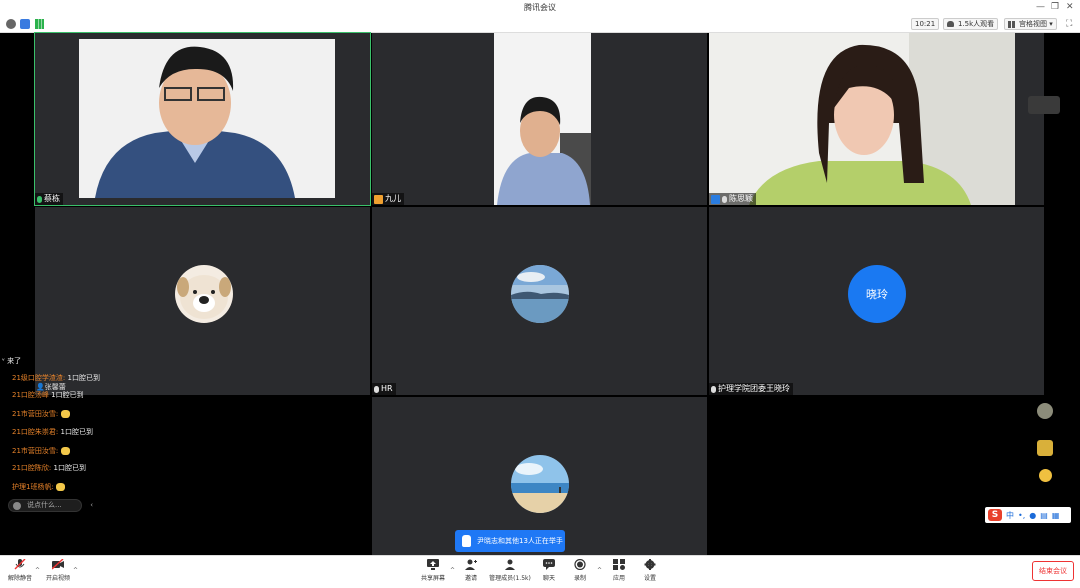 The image size is (1080, 588). What do you see at coordinates (580, 564) in the screenshot?
I see `record-icon` at bounding box center [580, 564].